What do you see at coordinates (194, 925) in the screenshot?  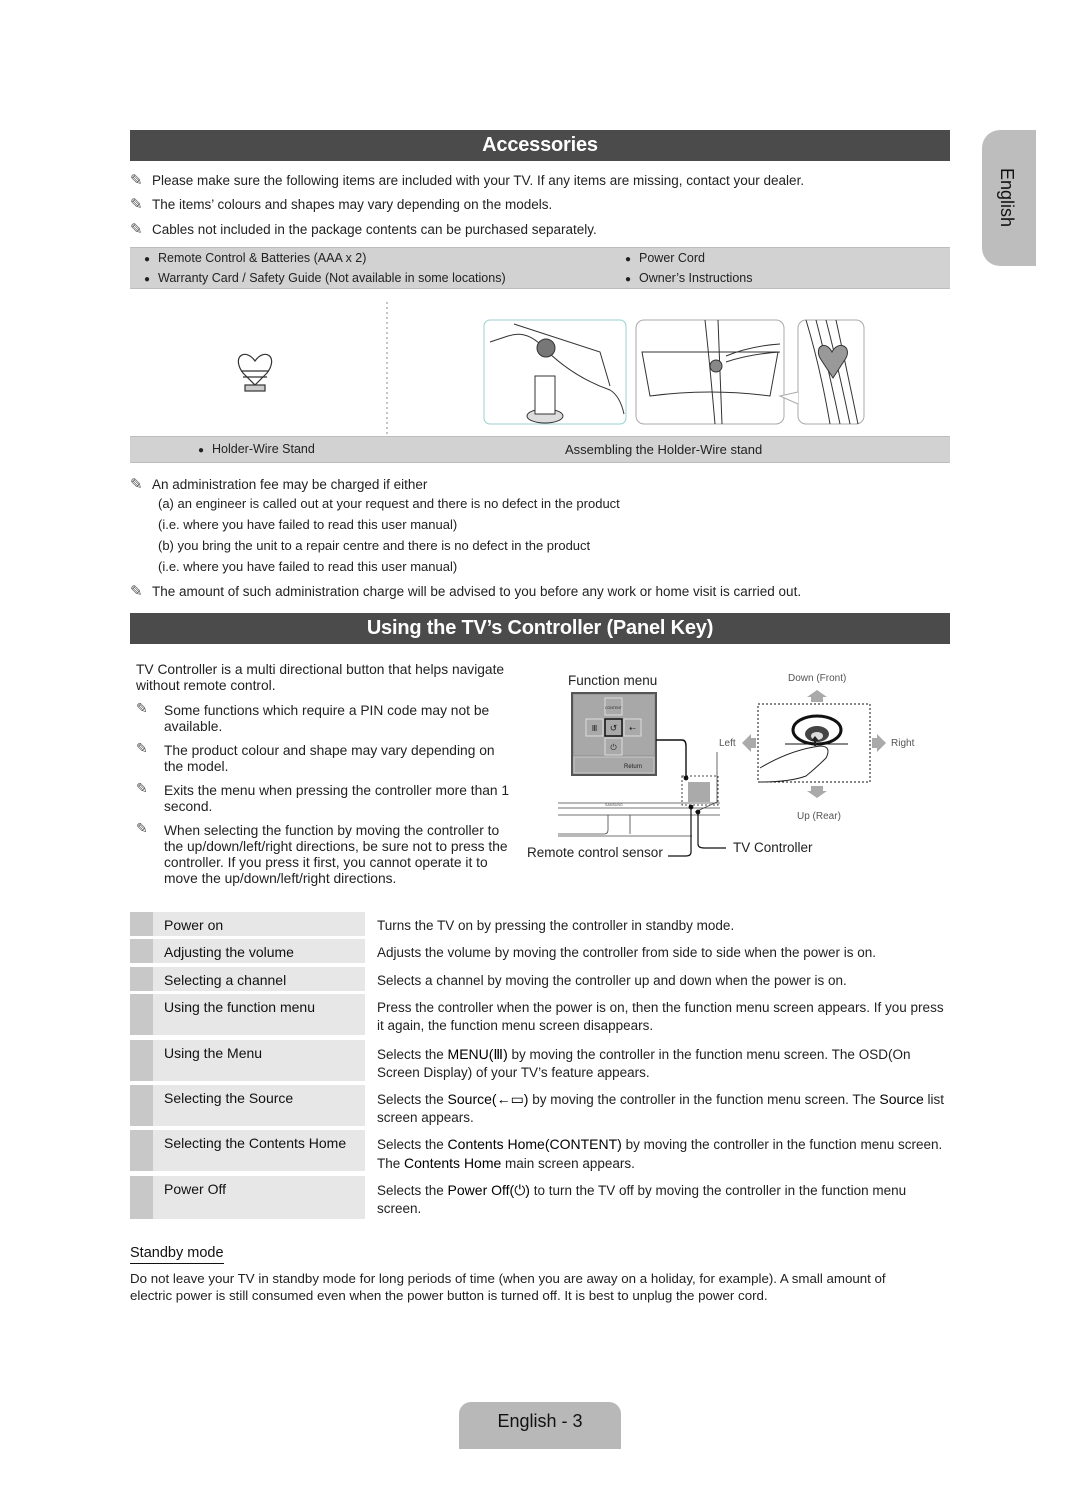 I see `row-label: Power on` at bounding box center [194, 925].